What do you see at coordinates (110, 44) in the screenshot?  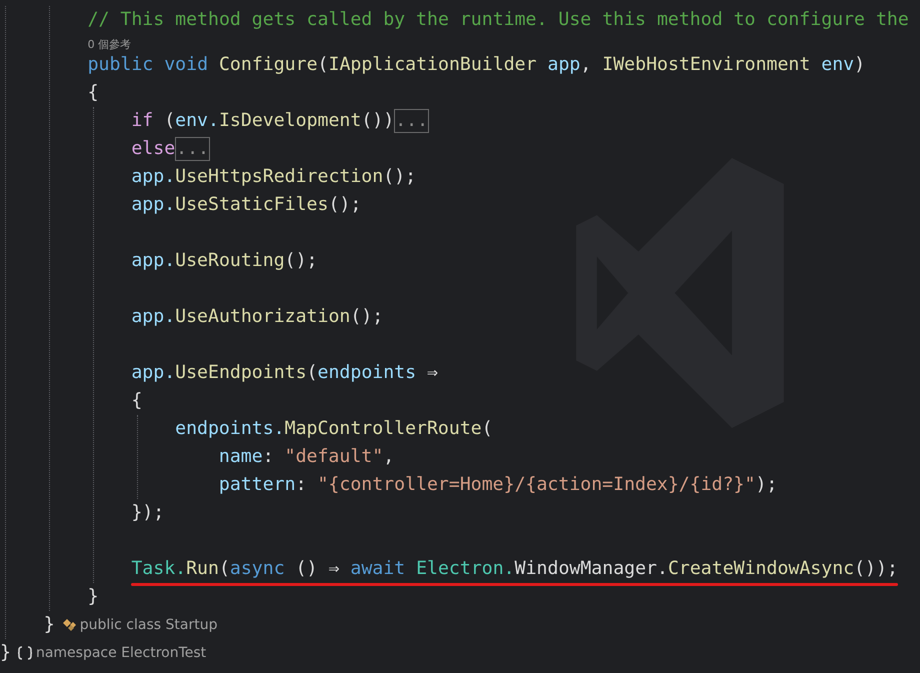 I see `reference-count-link: 0 個參考` at bounding box center [110, 44].